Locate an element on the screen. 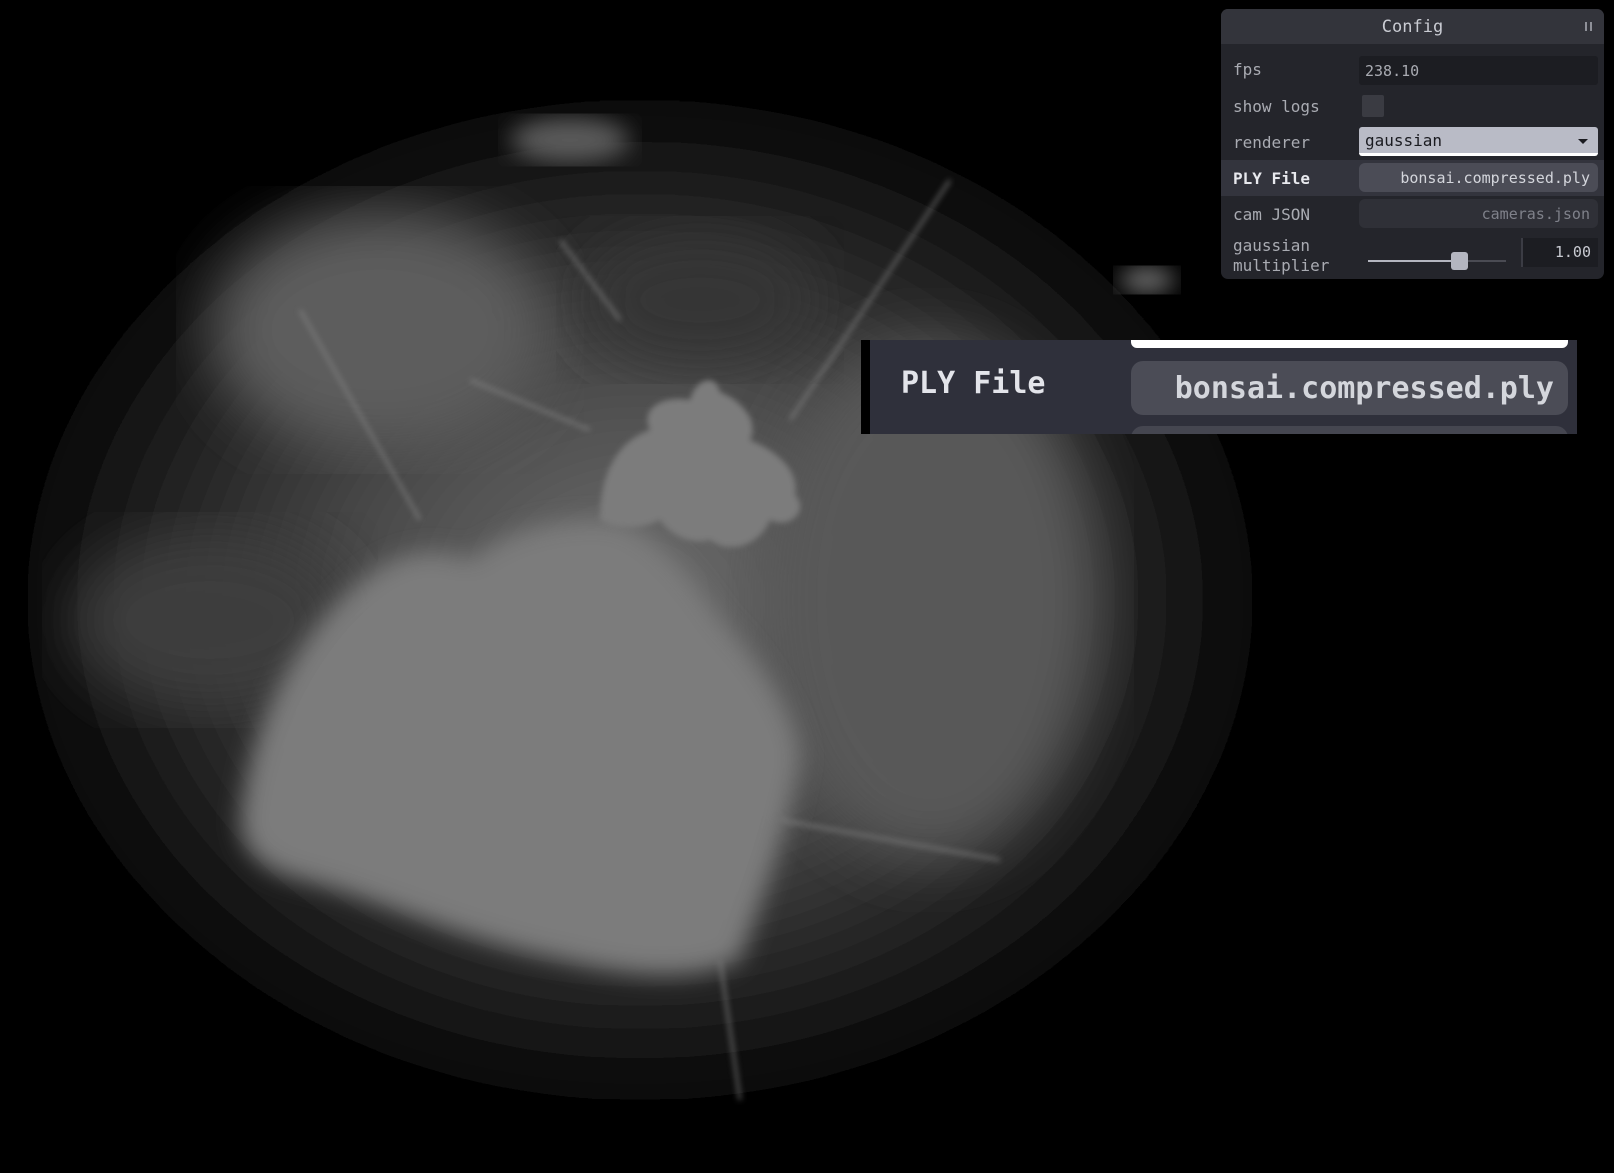  ply-file-zoom-callout: PLY File bonsai.compressed.ply is located at coordinates (1219, 387).